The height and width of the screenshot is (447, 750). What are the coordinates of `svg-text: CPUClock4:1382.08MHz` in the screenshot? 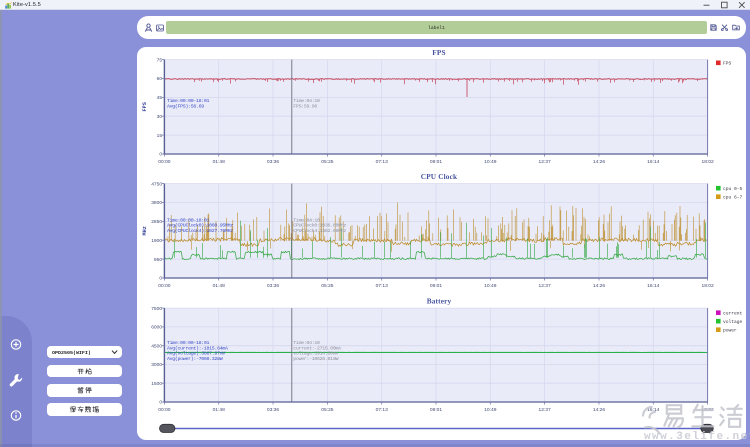 It's located at (319, 231).